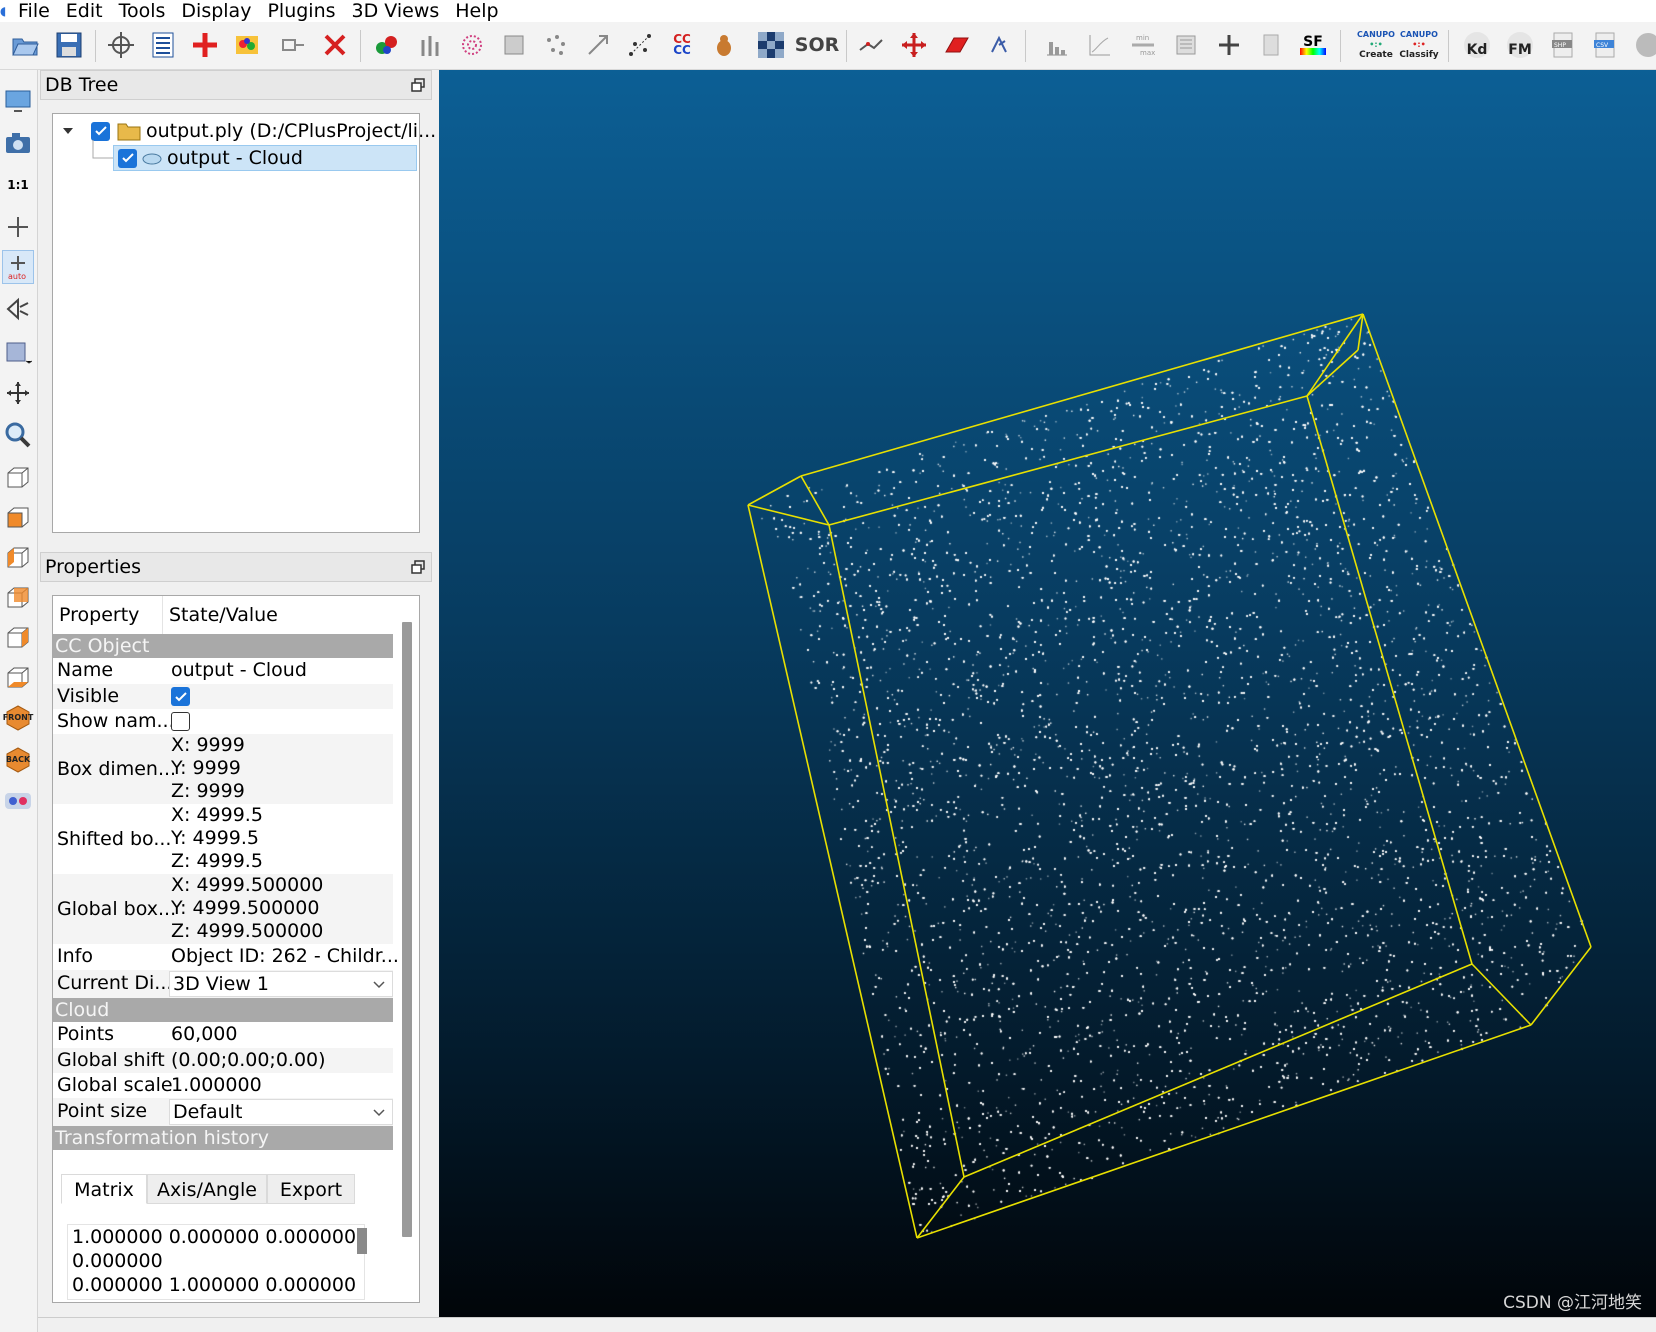  Describe the element at coordinates (682, 45) in the screenshot. I see `cloud-compare-icon: CC CC` at that location.